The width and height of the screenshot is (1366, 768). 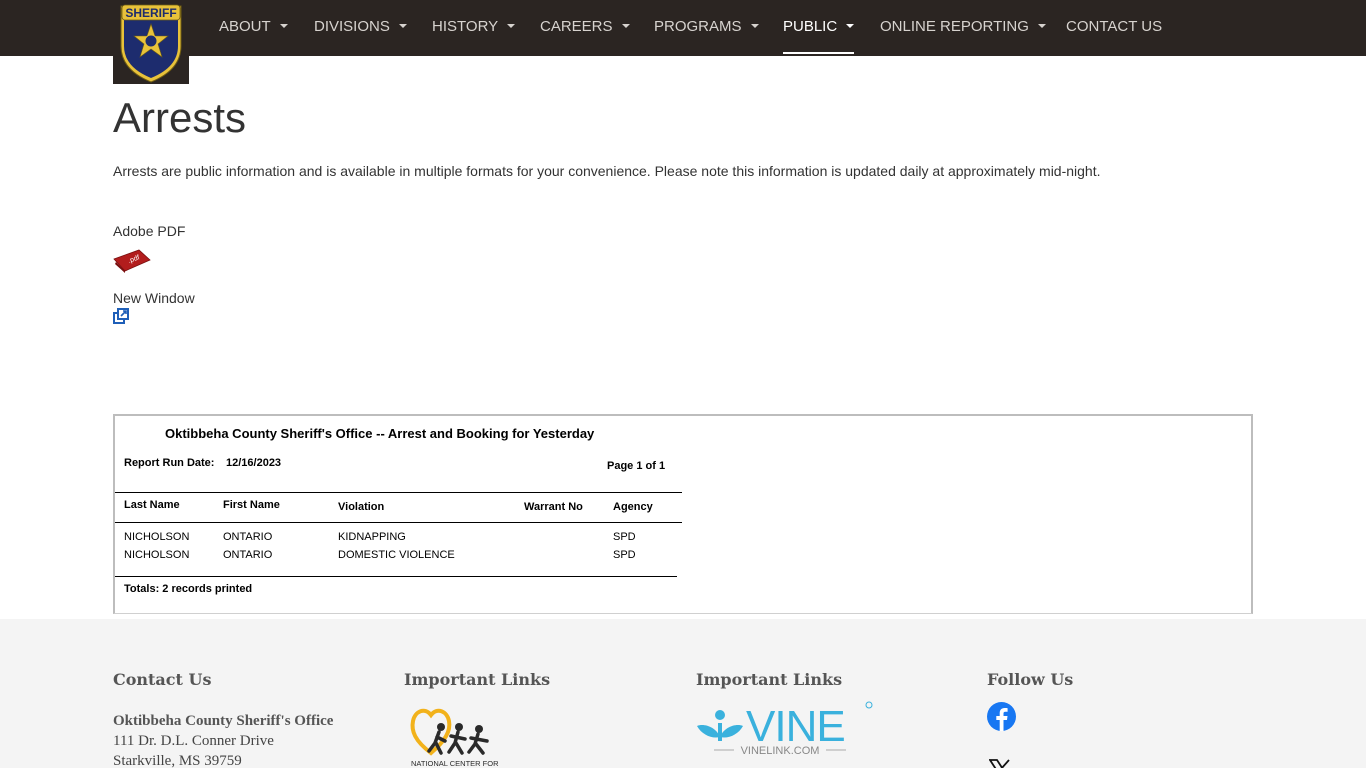 What do you see at coordinates (245, 26) in the screenshot?
I see `nav-about-label: ABOUT` at bounding box center [245, 26].